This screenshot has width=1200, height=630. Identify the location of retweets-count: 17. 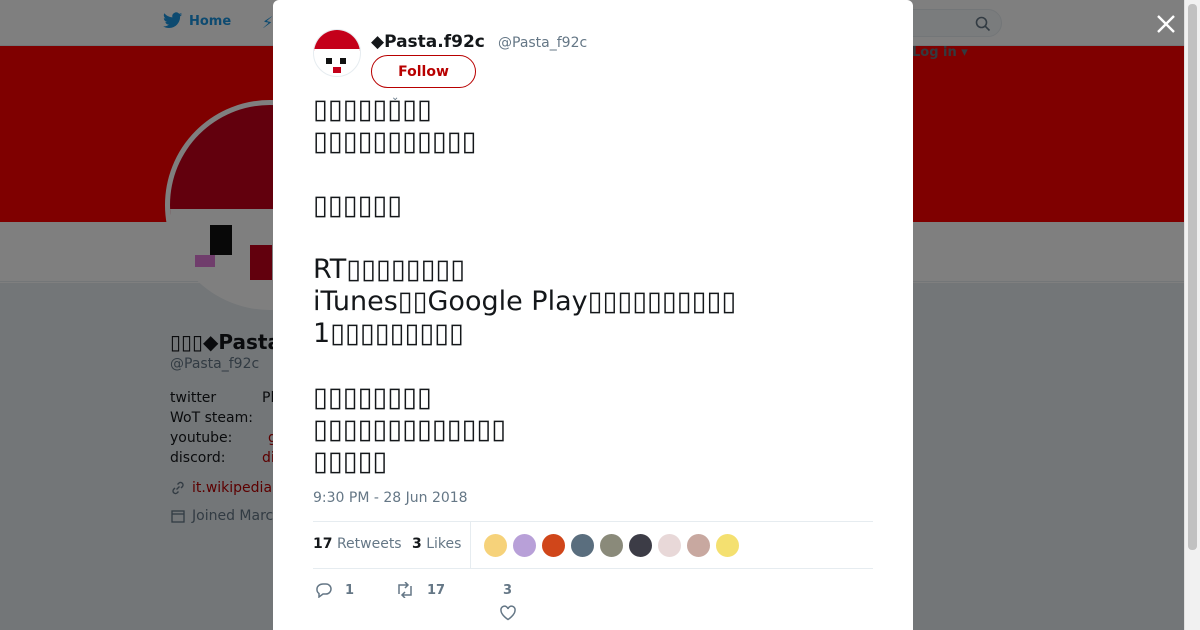
(323, 544).